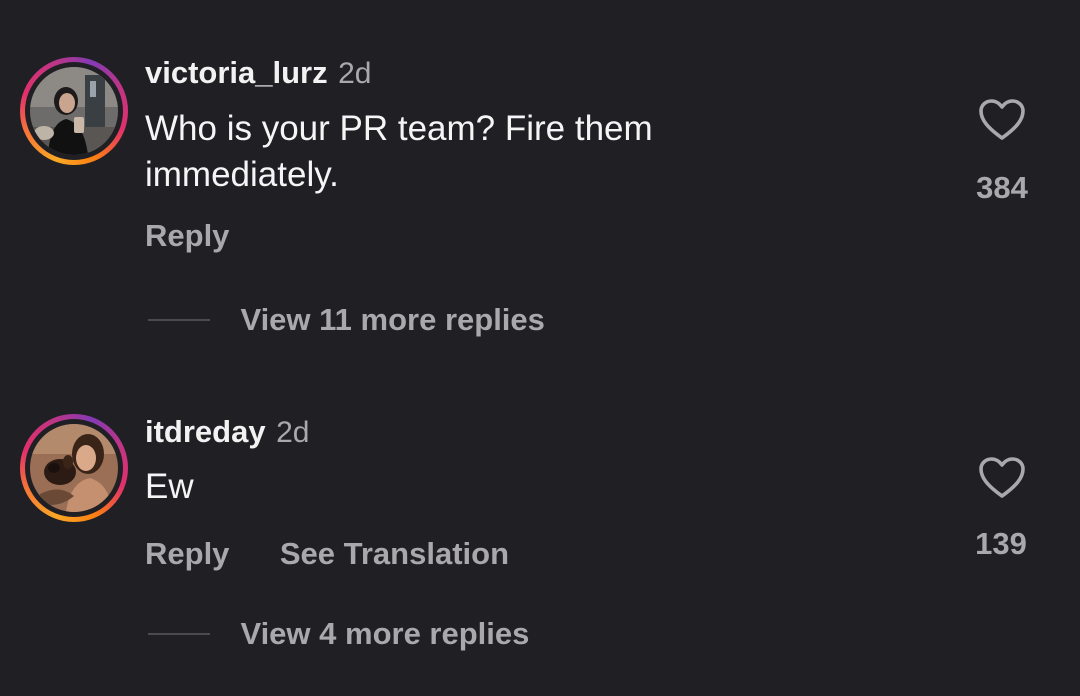  I want to click on username-link: itdreday, so click(205, 431).